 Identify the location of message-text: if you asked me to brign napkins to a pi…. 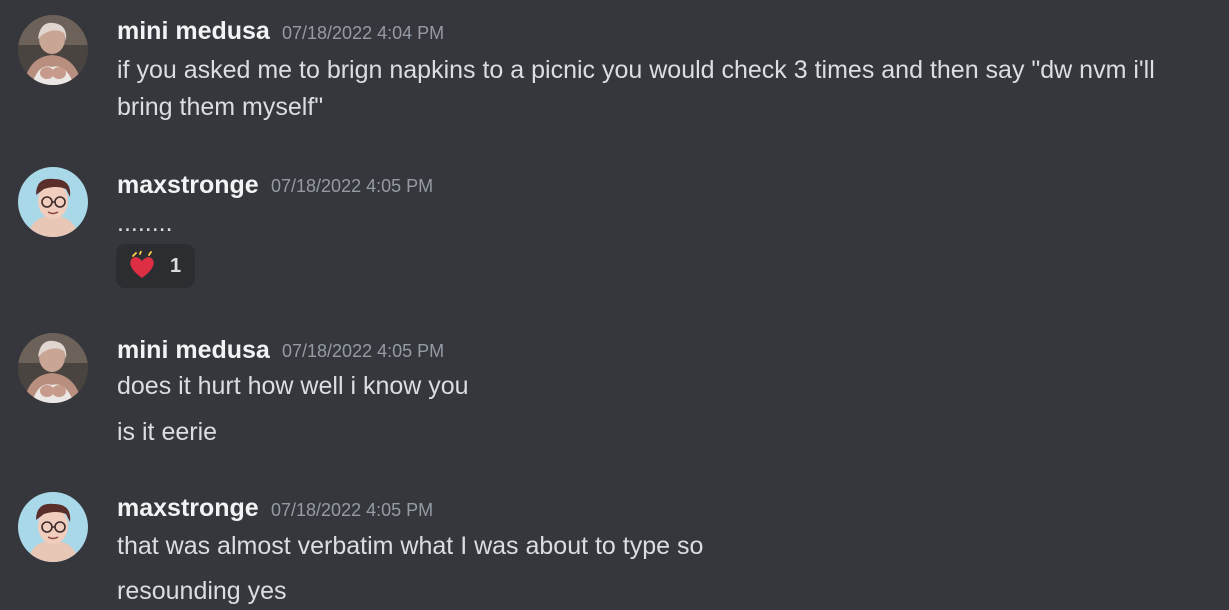
(636, 70).